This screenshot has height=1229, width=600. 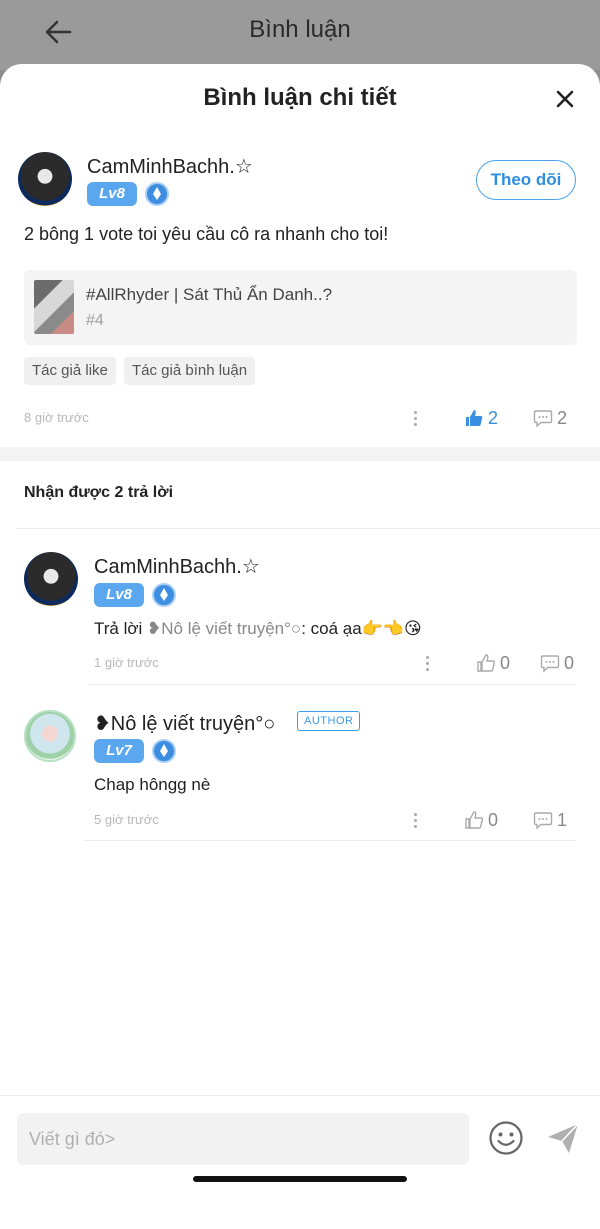 What do you see at coordinates (45, 179) in the screenshot?
I see `main-comment-avatar` at bounding box center [45, 179].